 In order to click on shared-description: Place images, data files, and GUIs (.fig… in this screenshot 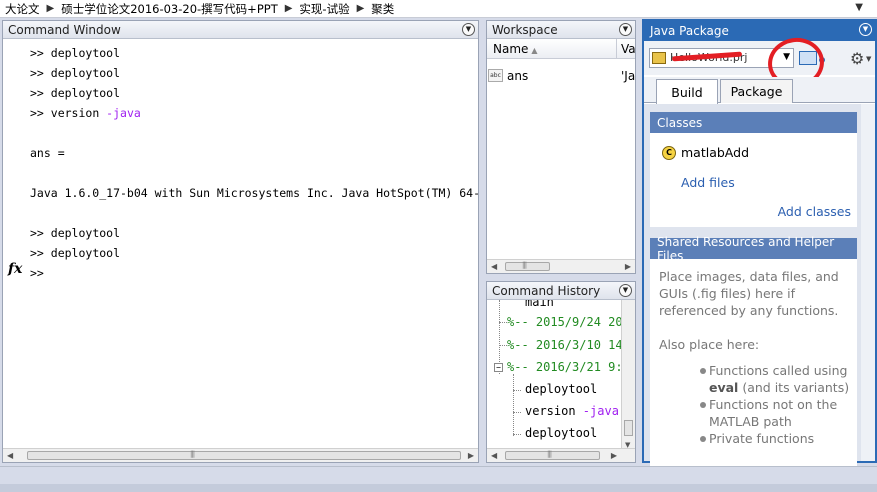, I will do `click(749, 293)`.